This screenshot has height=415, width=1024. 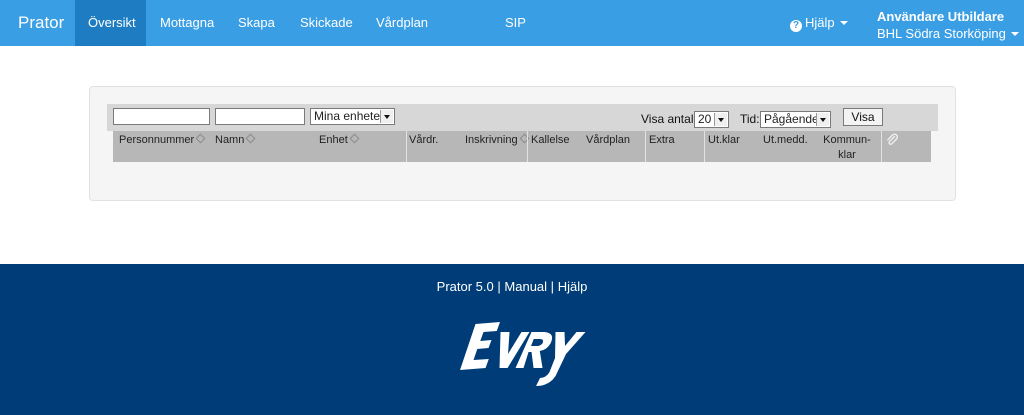 I want to click on col-label: Enhet, so click(x=333, y=140).